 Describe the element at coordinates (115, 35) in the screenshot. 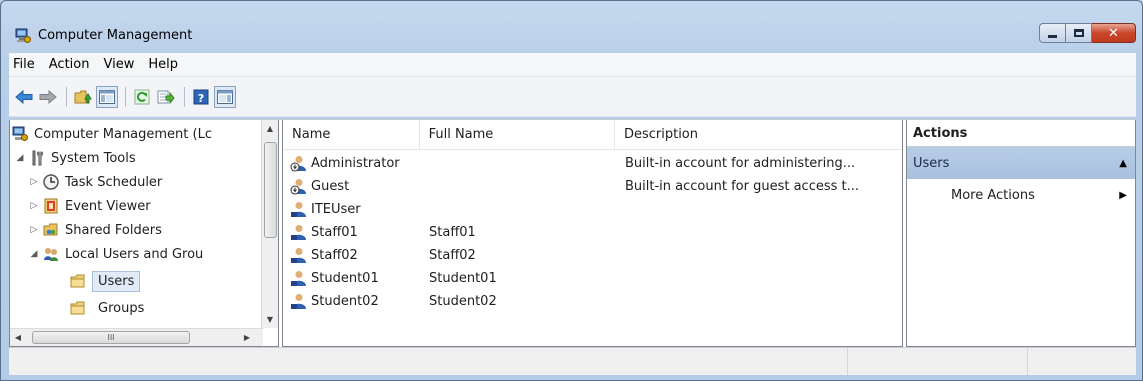

I see `window-title: Computer Management` at that location.